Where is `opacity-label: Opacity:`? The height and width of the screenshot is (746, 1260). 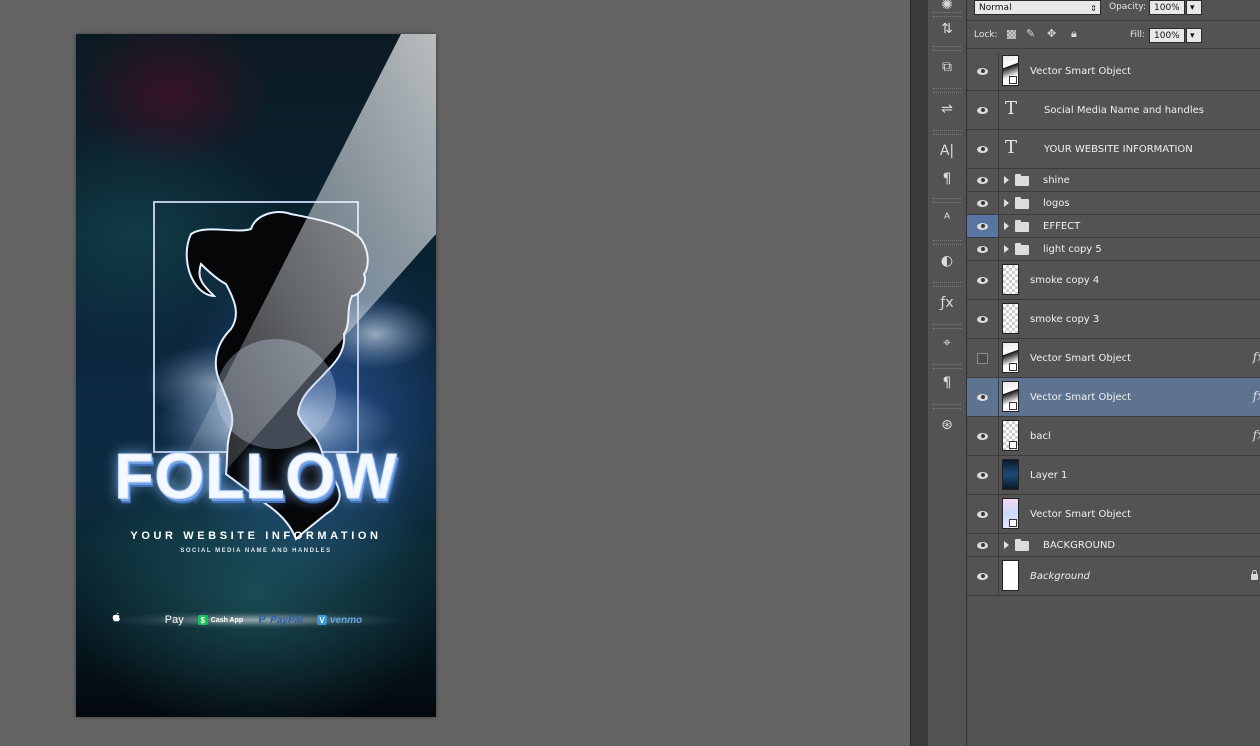
opacity-label: Opacity: is located at coordinates (1127, 7).